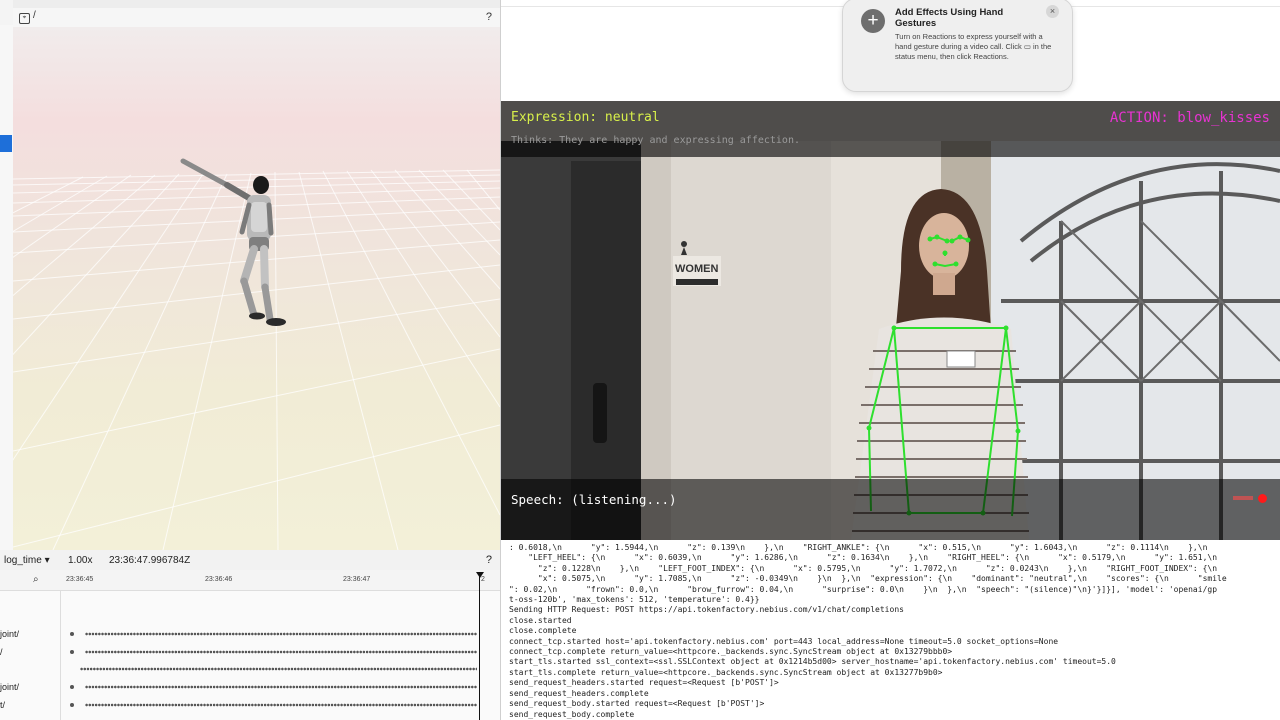 This screenshot has height=720, width=1280. Describe the element at coordinates (873, 21) in the screenshot. I see `add-effects-icon: +` at that location.